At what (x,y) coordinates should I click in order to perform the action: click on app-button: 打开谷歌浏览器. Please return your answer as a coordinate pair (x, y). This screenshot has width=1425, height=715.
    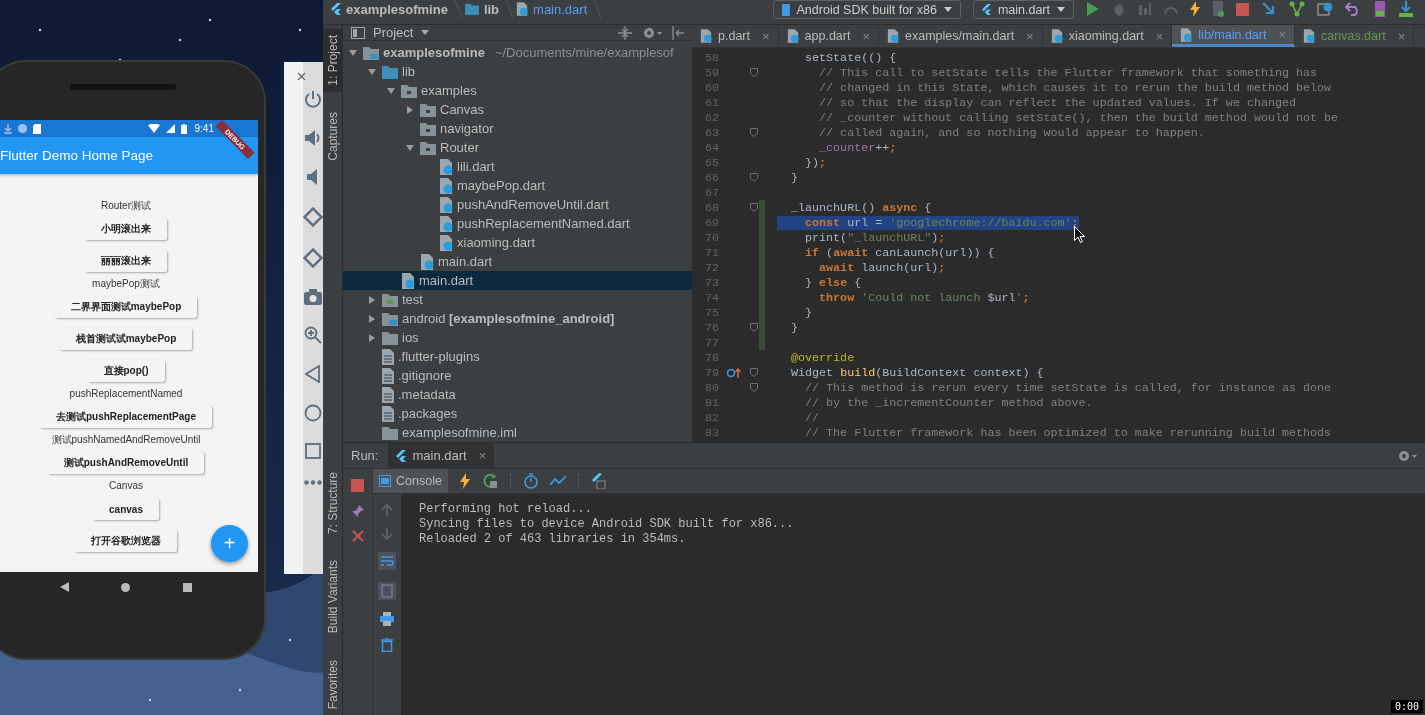
    Looking at the image, I should click on (126, 541).